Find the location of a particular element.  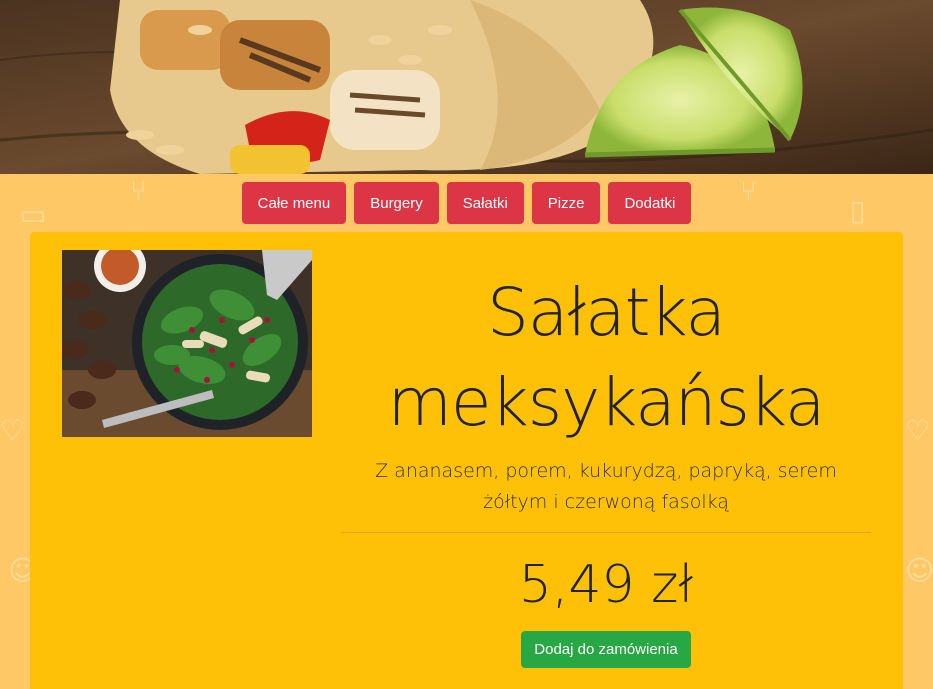

product-photo is located at coordinates (187, 343).